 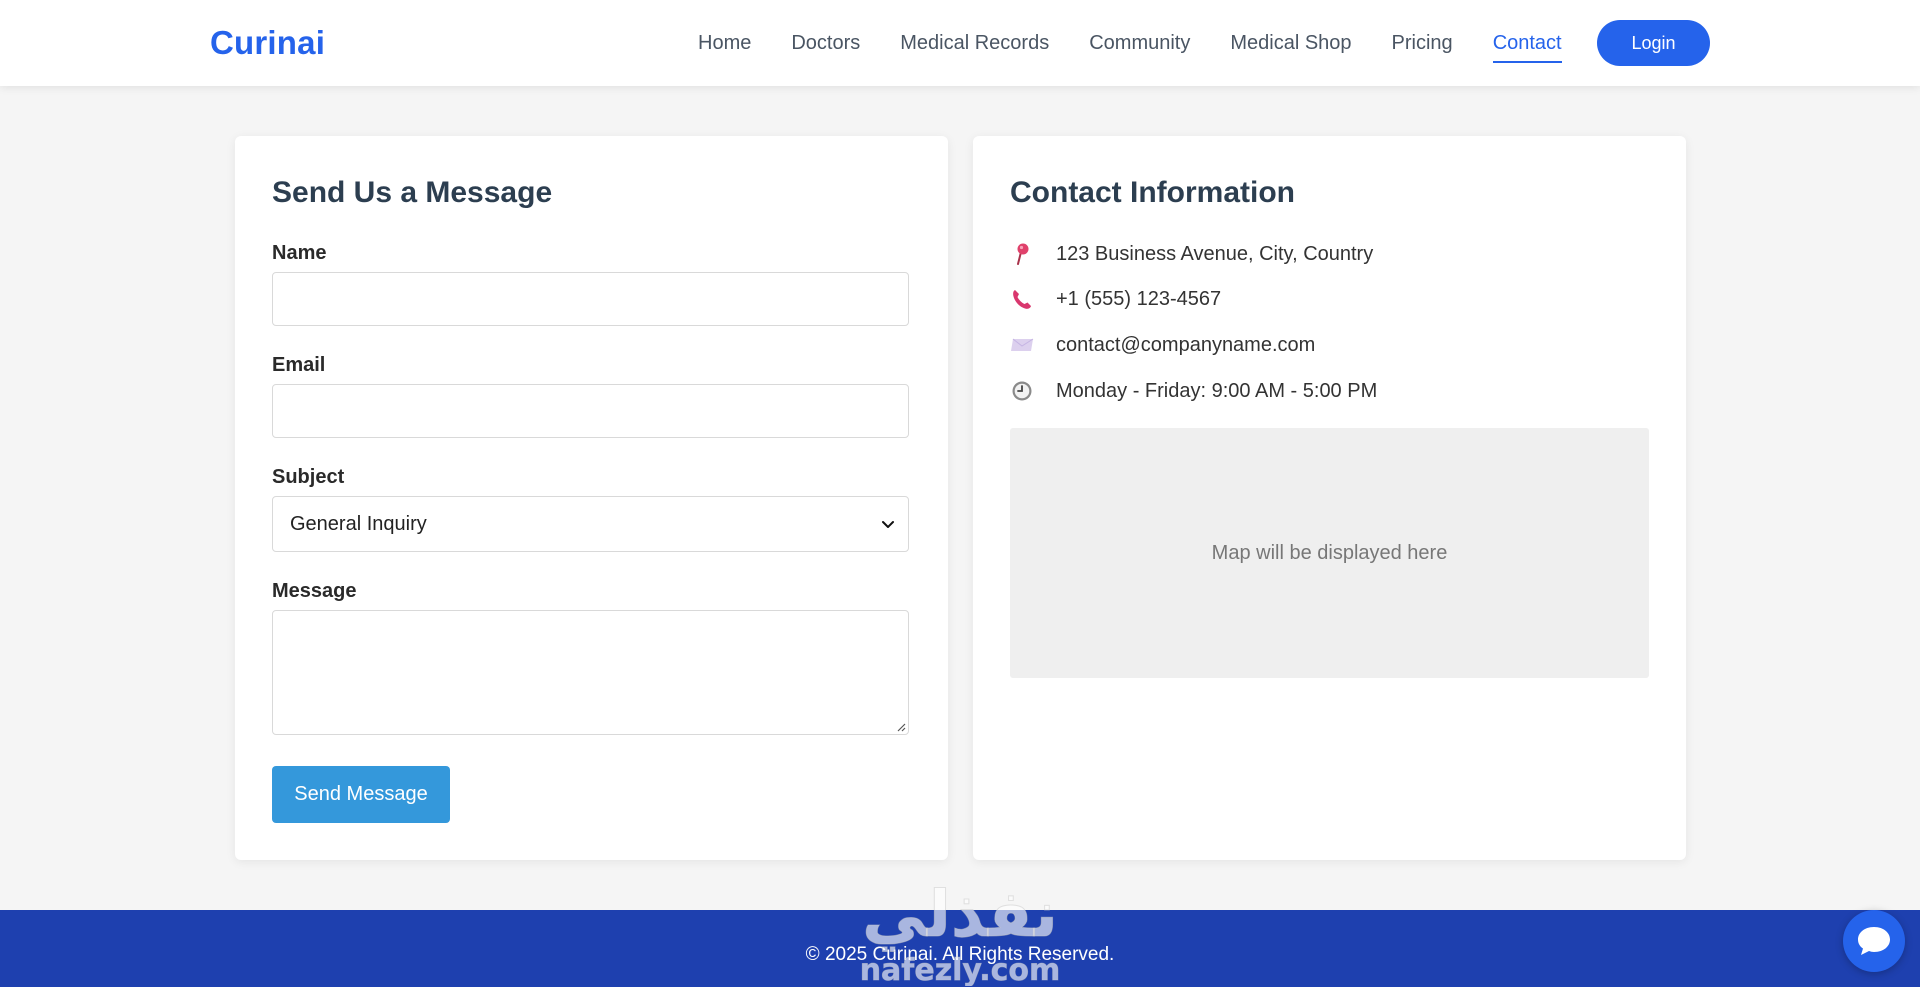 I want to click on message-textarea, so click(x=590, y=672).